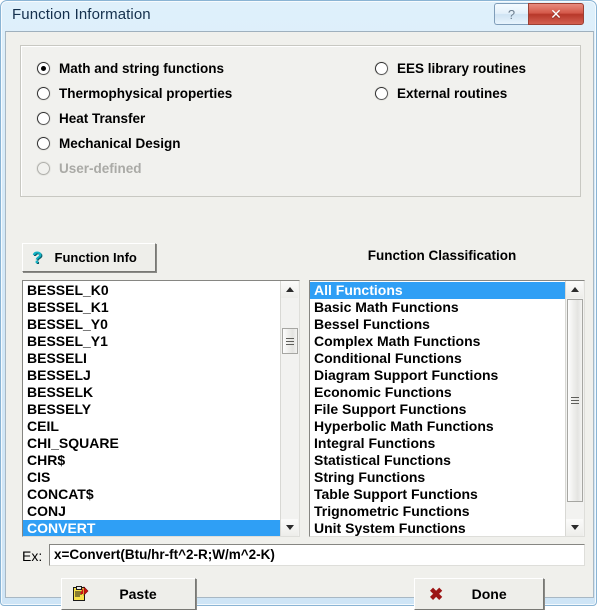 This screenshot has height=610, width=597. Describe the element at coordinates (152, 528) in the screenshot. I see `list-item: CONVERT` at that location.